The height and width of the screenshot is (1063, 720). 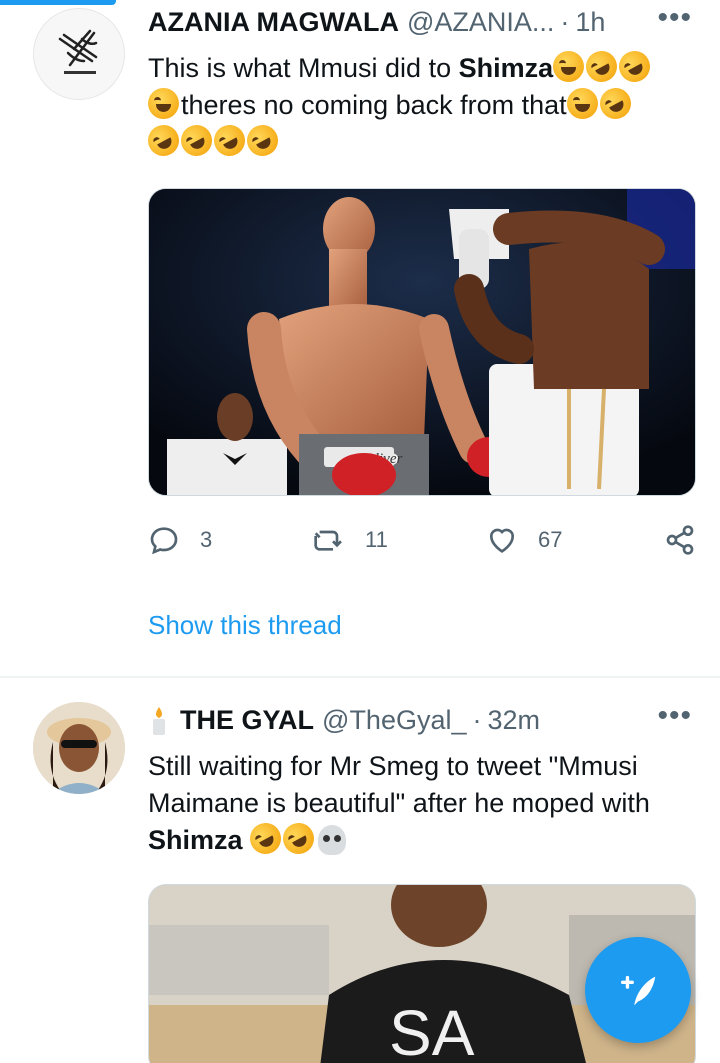 I want to click on reply-button: 3, so click(x=180, y=540).